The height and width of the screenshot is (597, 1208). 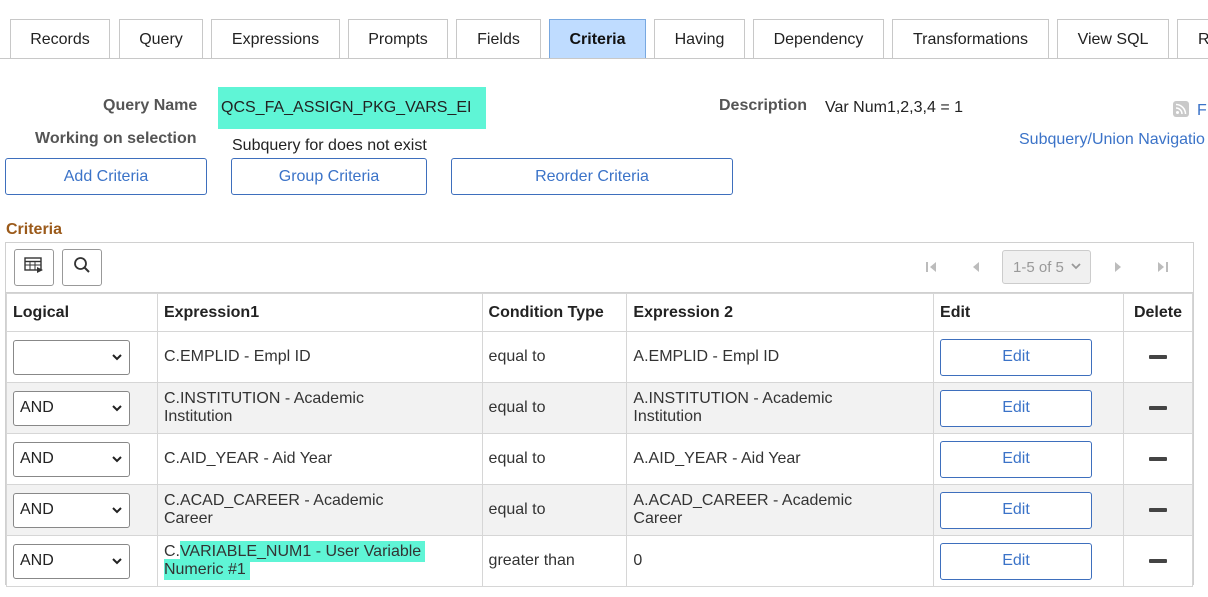 I want to click on subquery-union-navigation-link: Subquery/Union Navigatio, so click(x=1112, y=140).